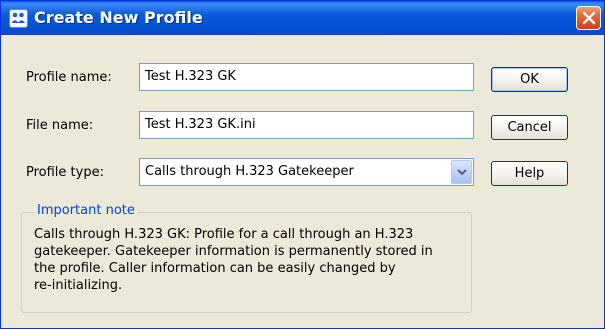 This screenshot has width=605, height=329. I want to click on close-button, so click(588, 18).